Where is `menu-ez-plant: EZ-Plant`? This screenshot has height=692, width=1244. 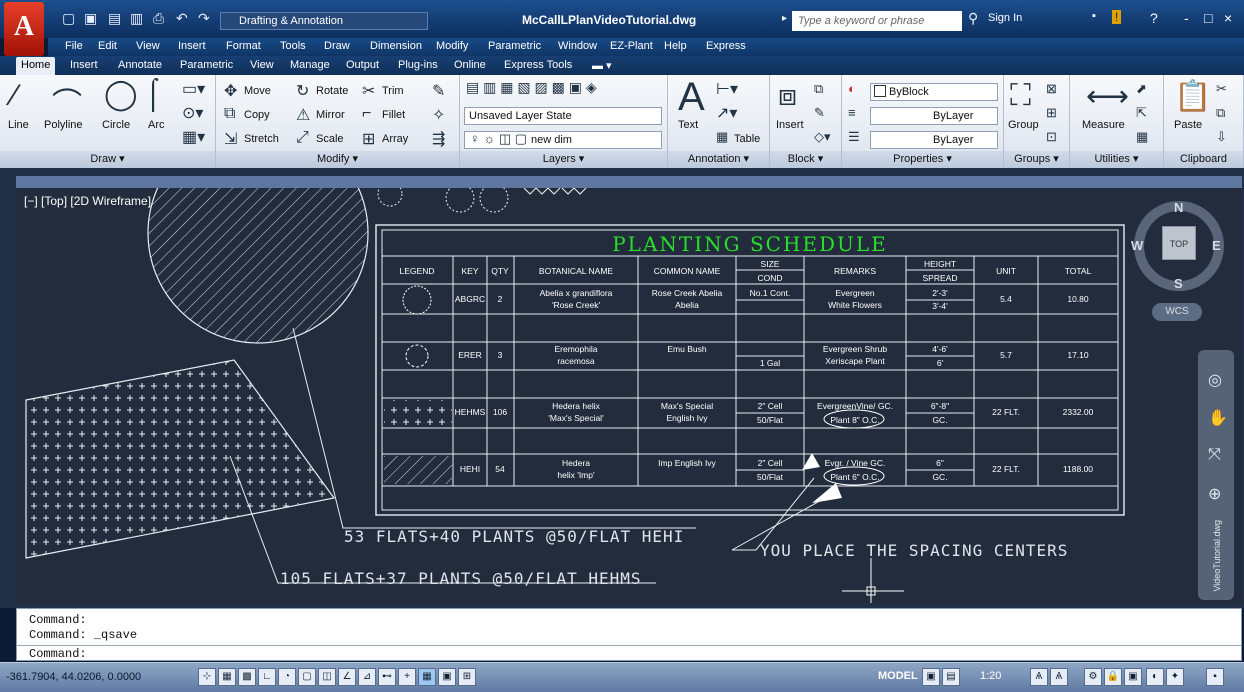
menu-ez-plant: EZ-Plant is located at coordinates (631, 46).